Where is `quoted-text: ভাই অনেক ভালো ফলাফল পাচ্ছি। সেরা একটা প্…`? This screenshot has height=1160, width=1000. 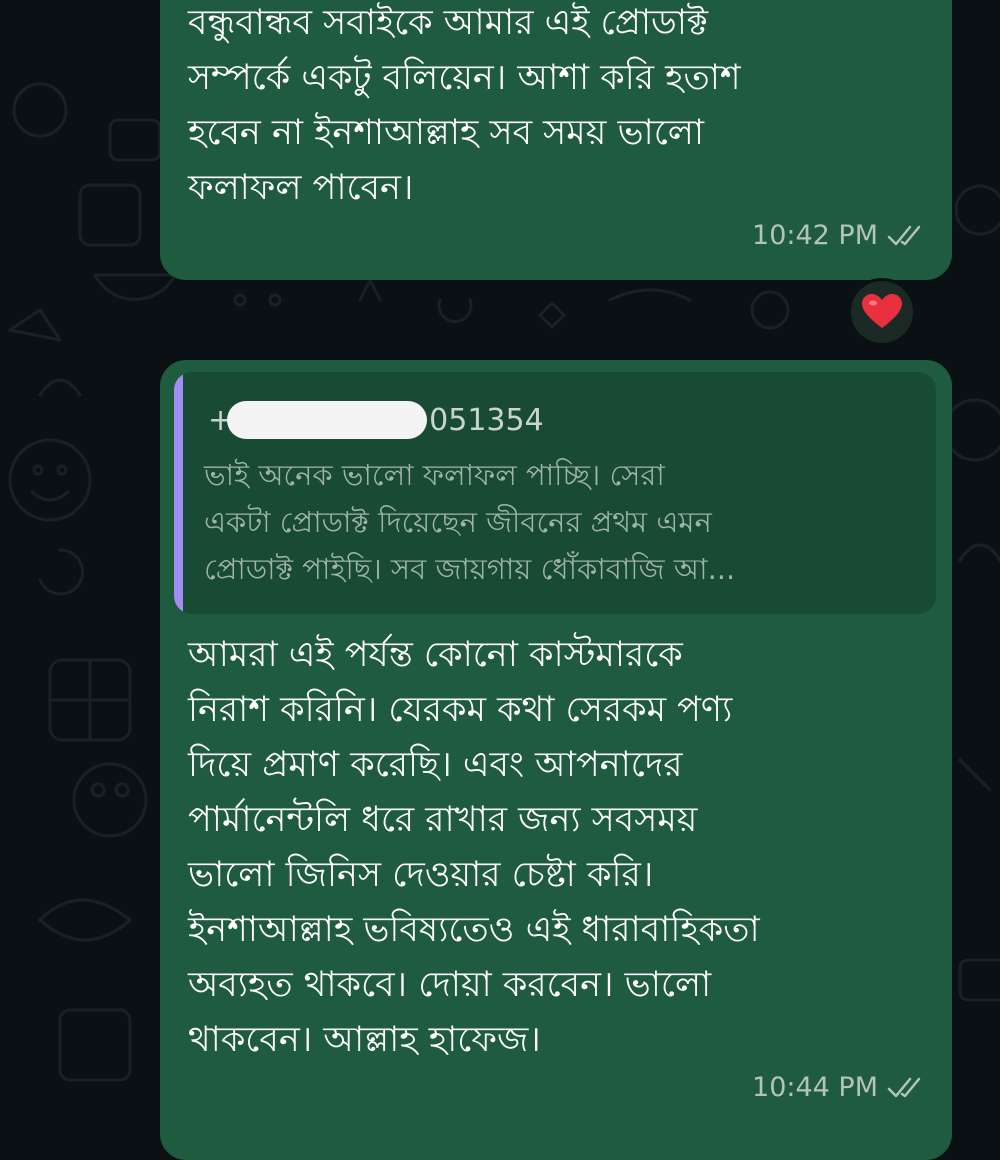
quoted-text: ভাই অনেক ভালো ফলাফল পাচ্ছি। সেরা একটা প্… is located at coordinates (470, 522).